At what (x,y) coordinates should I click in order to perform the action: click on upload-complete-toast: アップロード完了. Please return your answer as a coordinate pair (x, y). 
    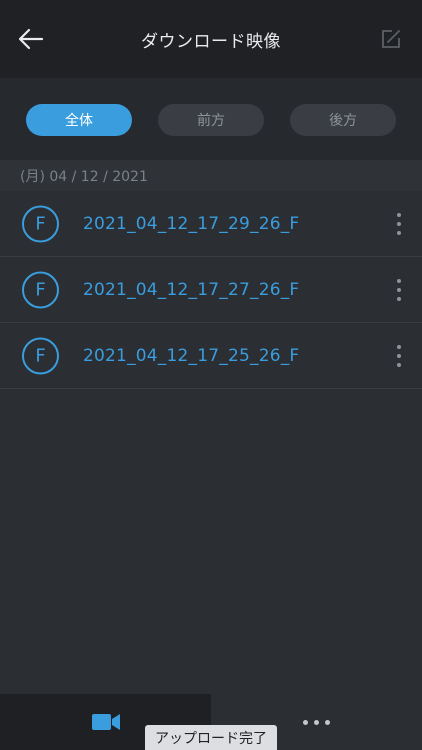
    Looking at the image, I should click on (211, 737).